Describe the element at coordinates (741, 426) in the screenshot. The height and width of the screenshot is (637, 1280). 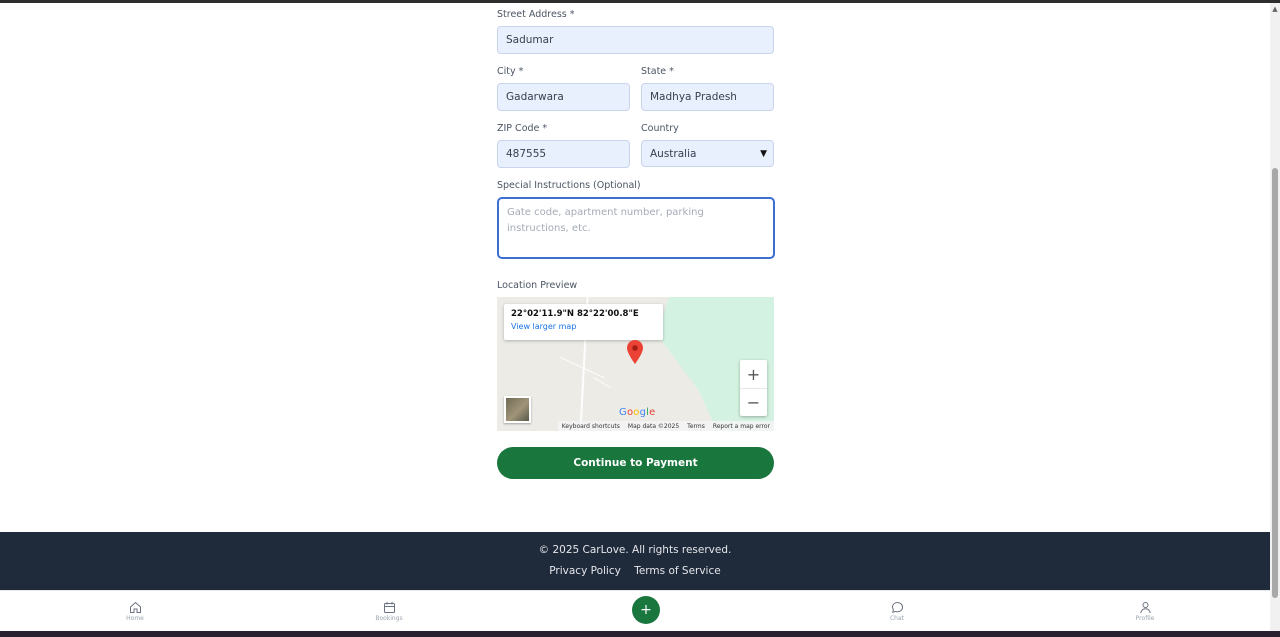
I see `report-map-error-link: Report a map error` at that location.